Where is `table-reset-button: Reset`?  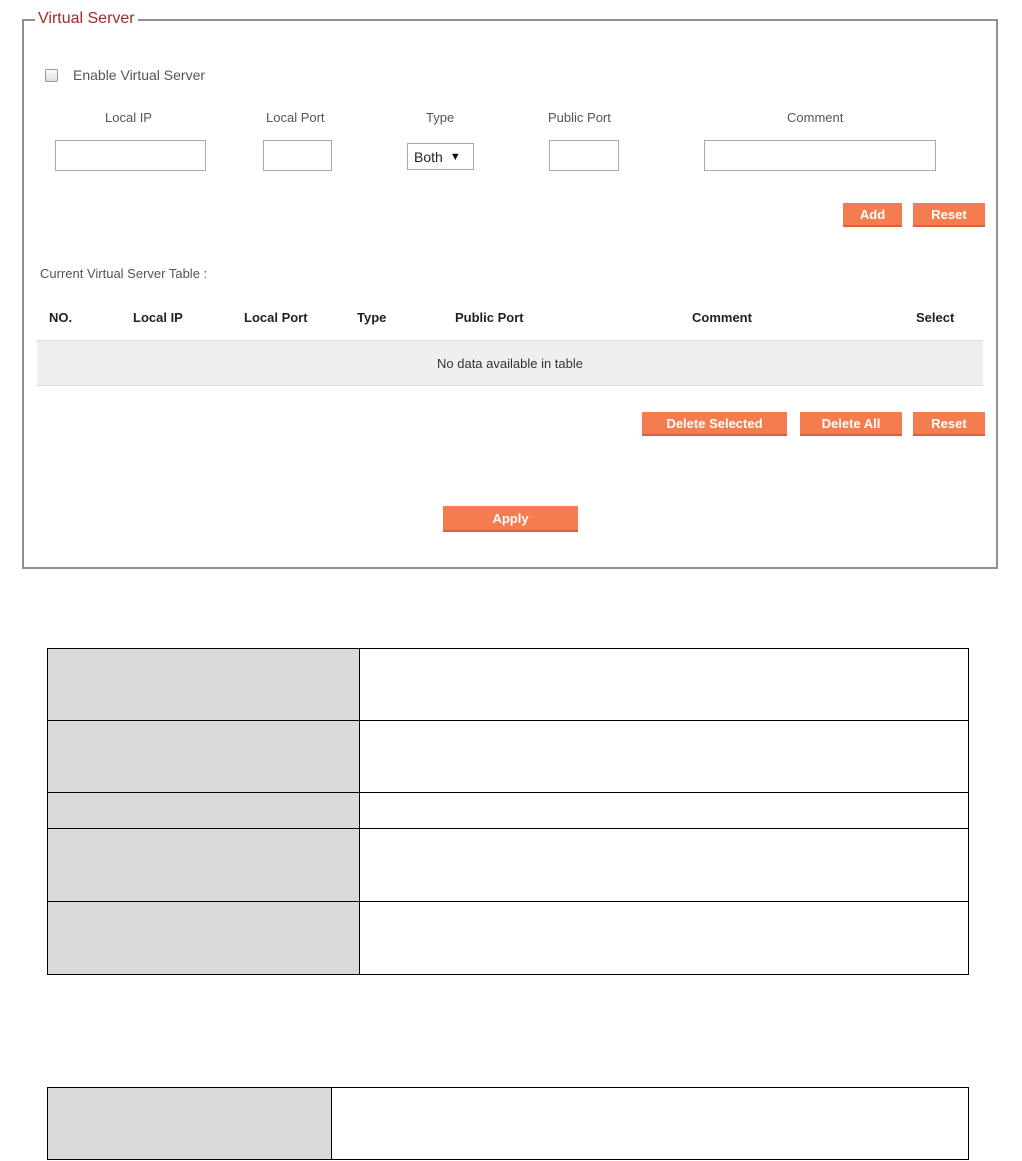 table-reset-button: Reset is located at coordinates (949, 424).